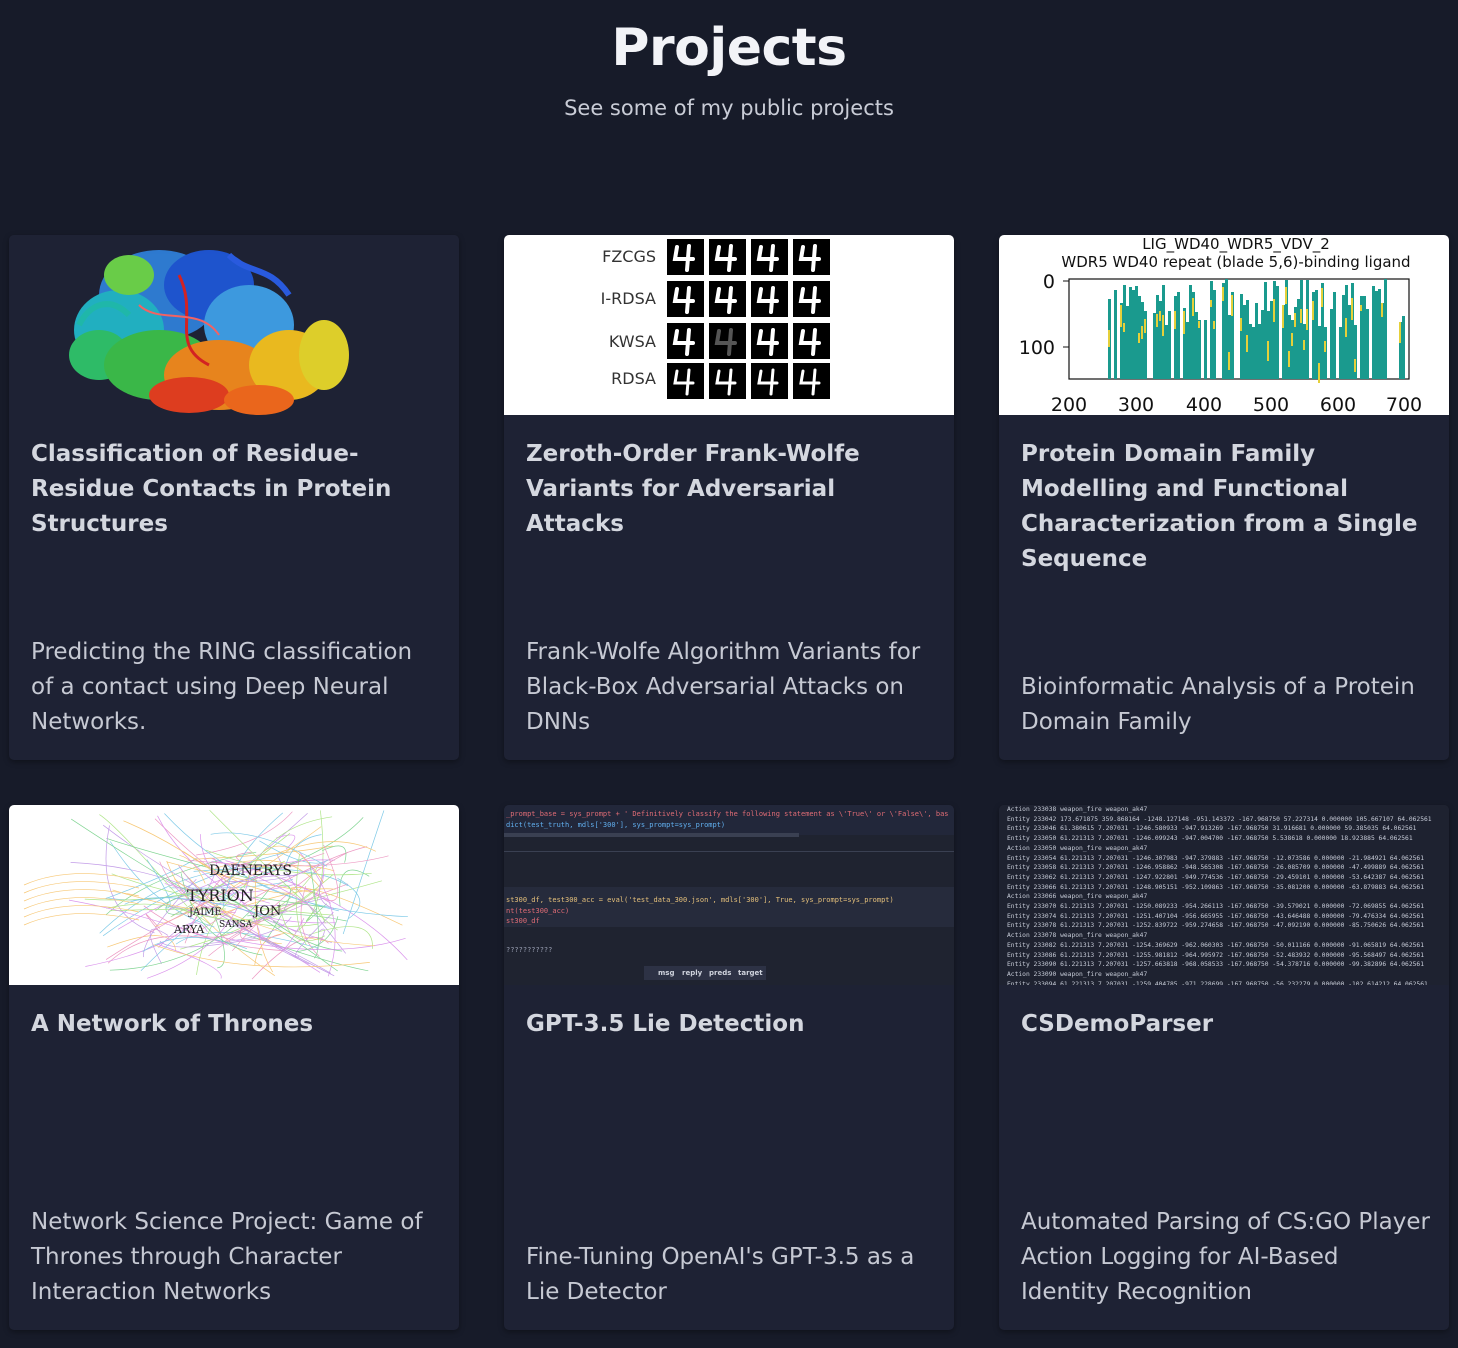 The image size is (1458, 1348). I want to click on plot-y-tick: 100, so click(1037, 348).